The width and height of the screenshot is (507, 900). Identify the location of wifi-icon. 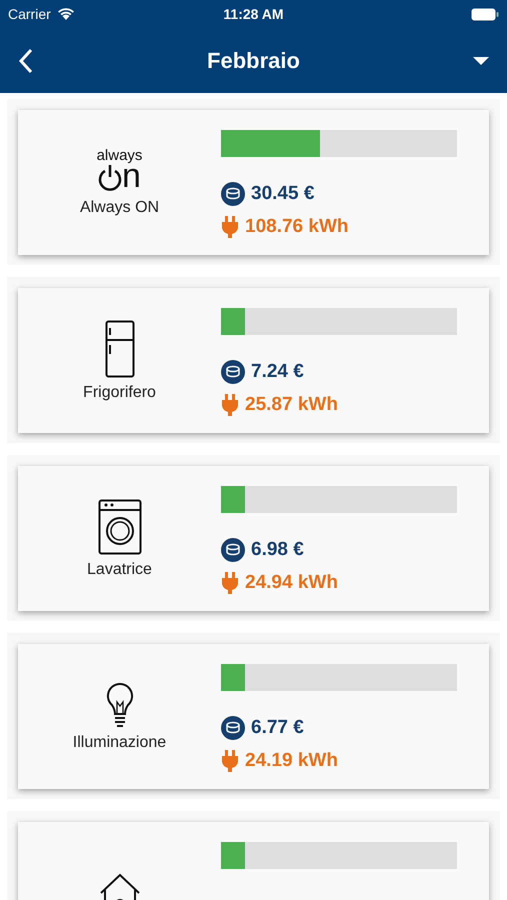
(65, 14).